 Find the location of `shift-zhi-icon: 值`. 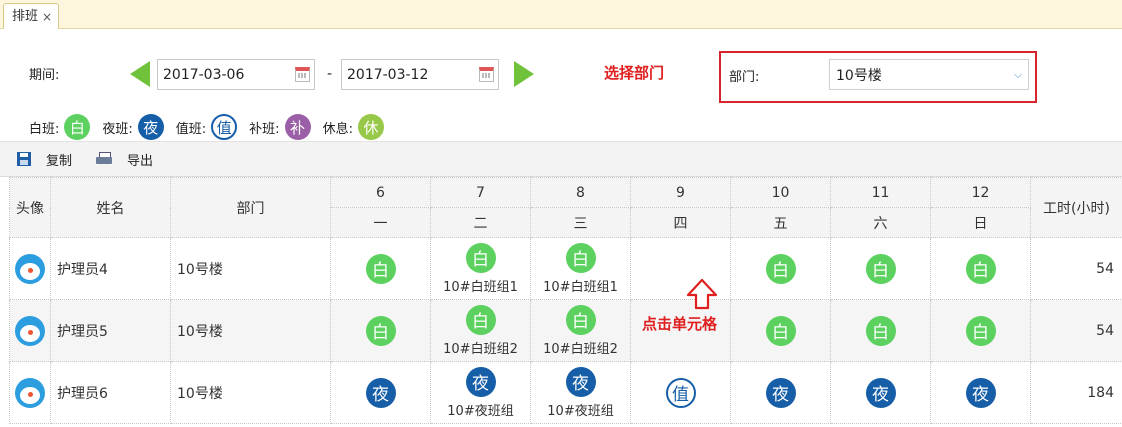

shift-zhi-icon: 值 is located at coordinates (680, 392).